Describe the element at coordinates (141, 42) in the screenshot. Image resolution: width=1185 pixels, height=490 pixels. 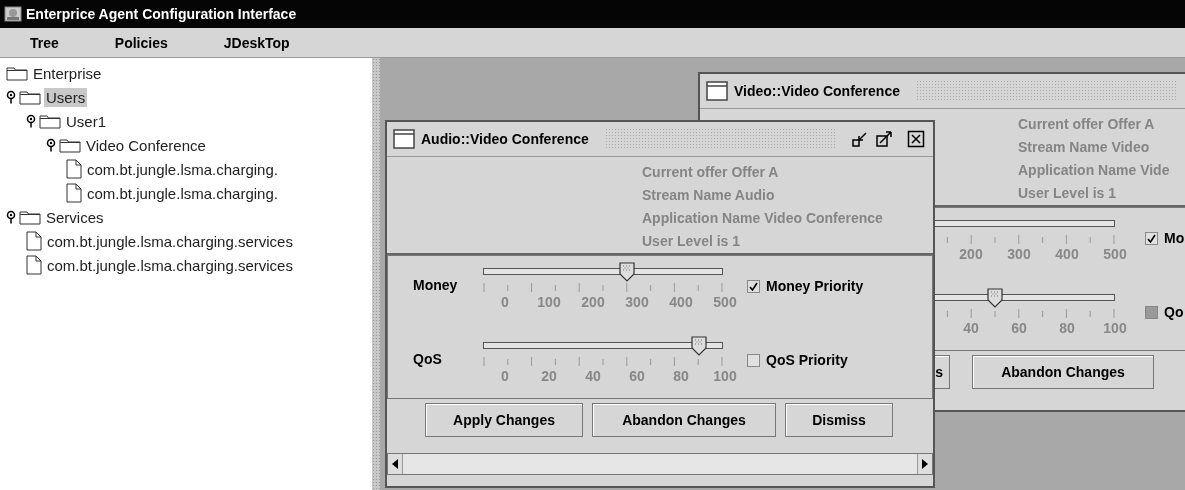
I see `menu-item: Policies` at that location.